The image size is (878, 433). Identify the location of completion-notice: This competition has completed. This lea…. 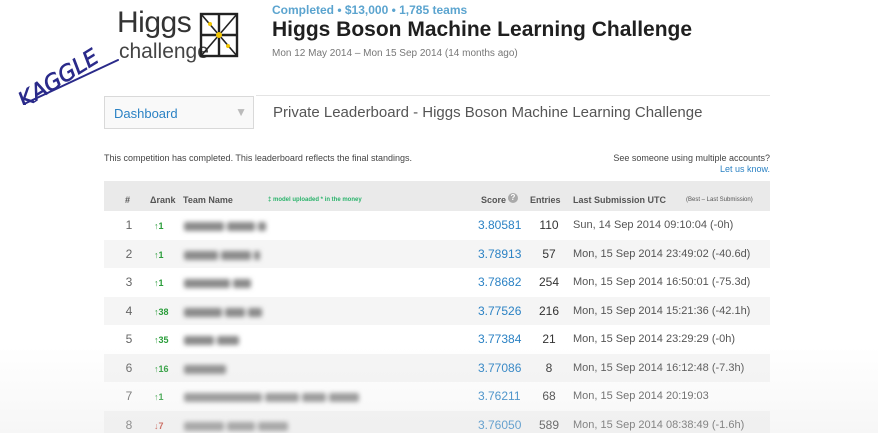
(258, 158).